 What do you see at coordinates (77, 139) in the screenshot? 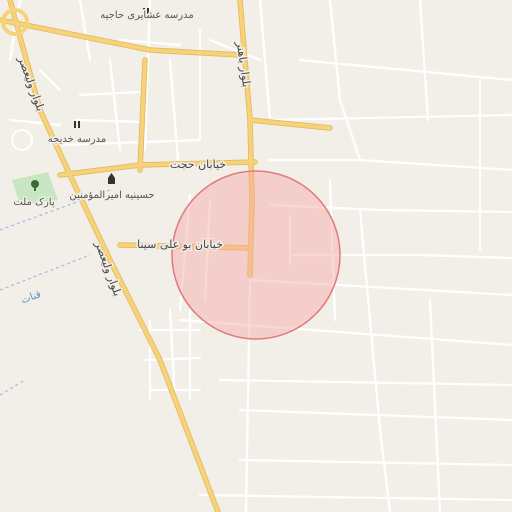
I see `poi-label-school-khadijeh: مدرسه خدیجه` at bounding box center [77, 139].